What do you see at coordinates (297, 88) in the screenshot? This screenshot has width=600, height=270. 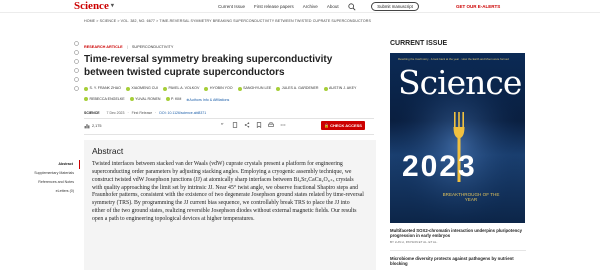 I see `author: JULES A. GARDENER` at bounding box center [297, 88].